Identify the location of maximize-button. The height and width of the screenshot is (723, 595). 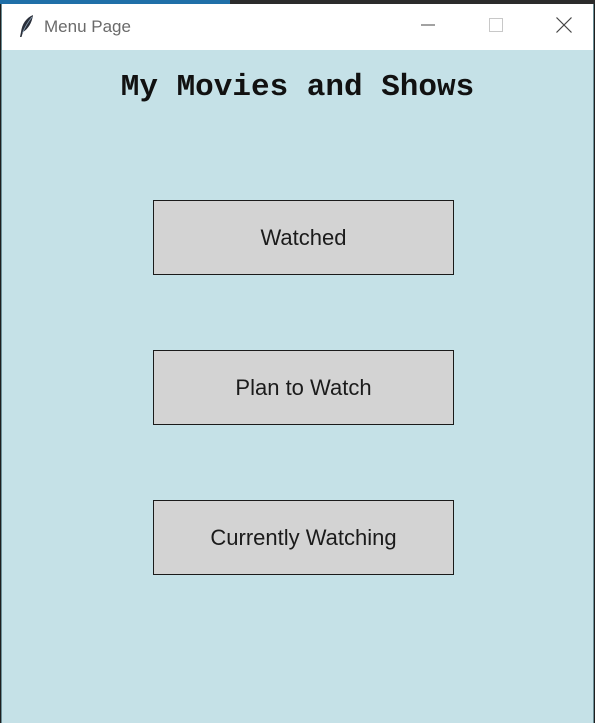
(496, 27).